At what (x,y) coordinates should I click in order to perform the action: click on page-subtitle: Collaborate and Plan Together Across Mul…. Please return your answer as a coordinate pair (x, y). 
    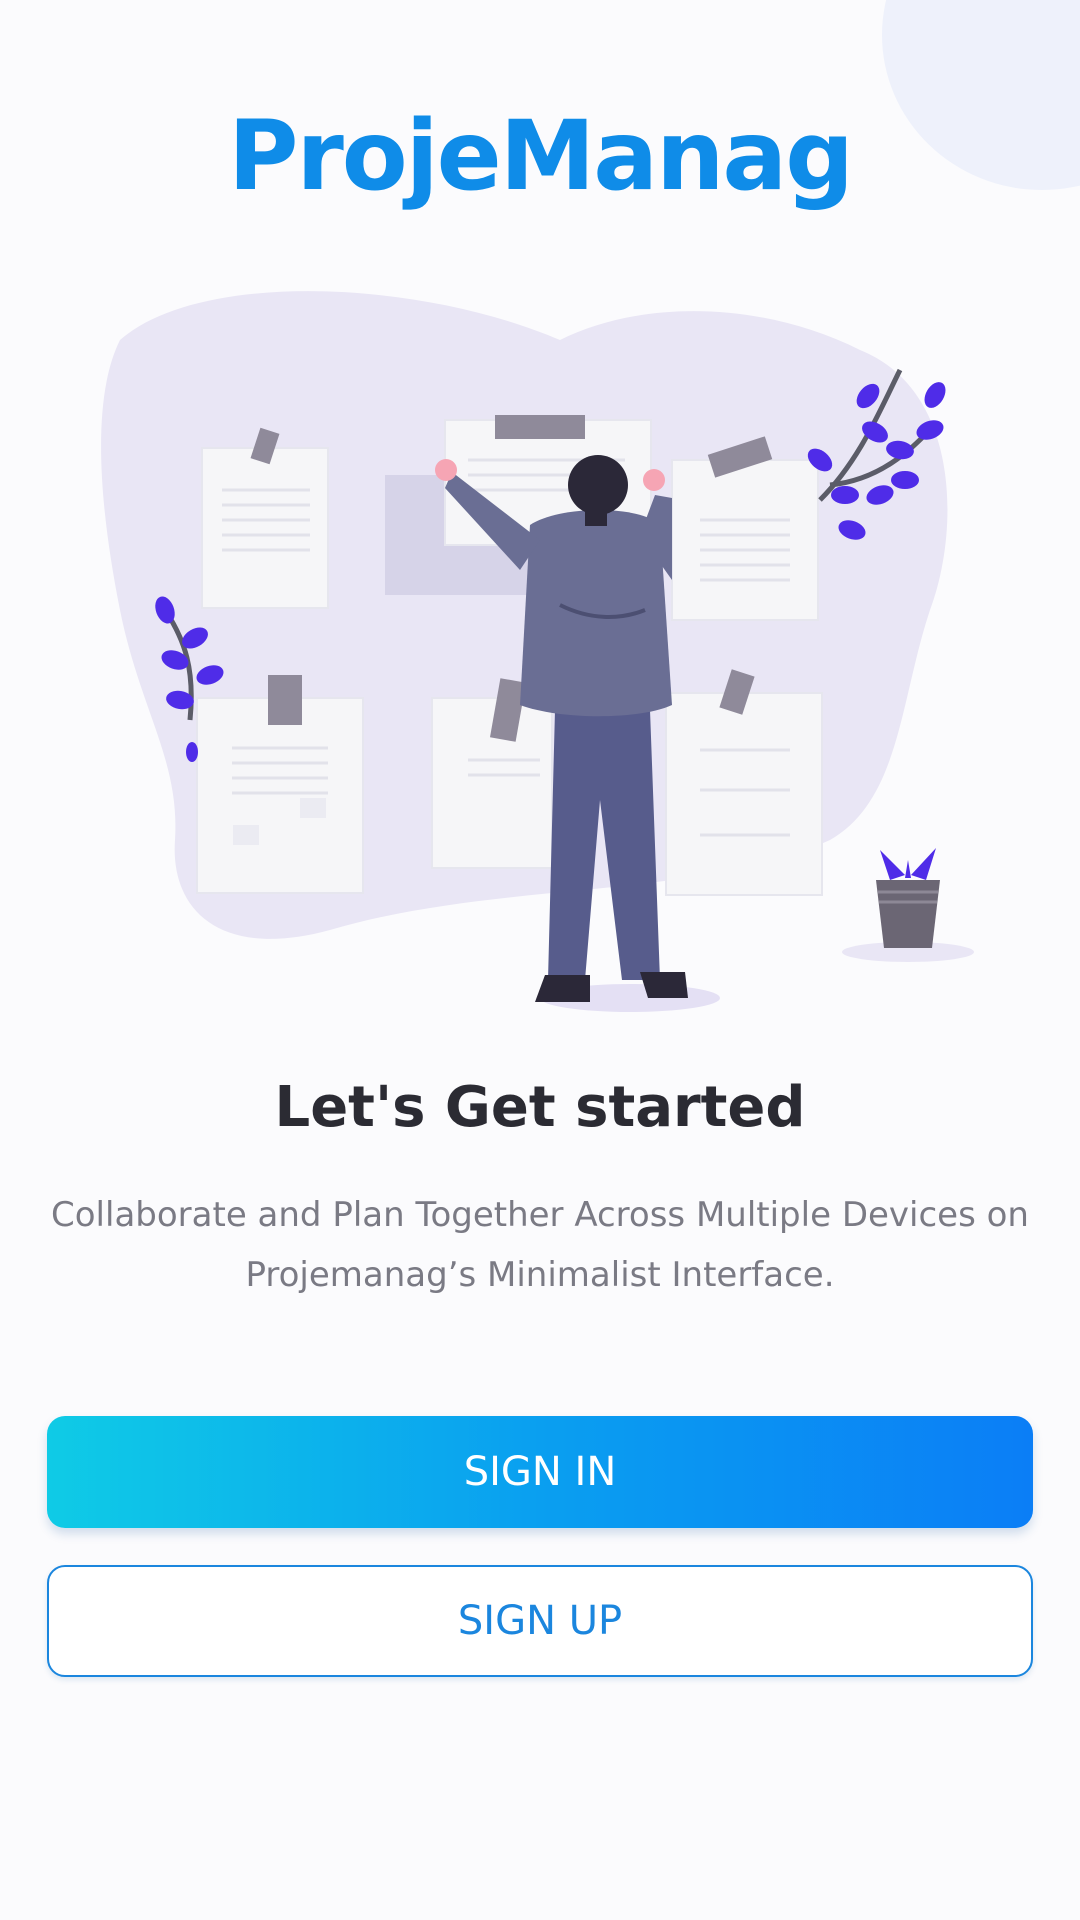
    Looking at the image, I should click on (540, 1245).